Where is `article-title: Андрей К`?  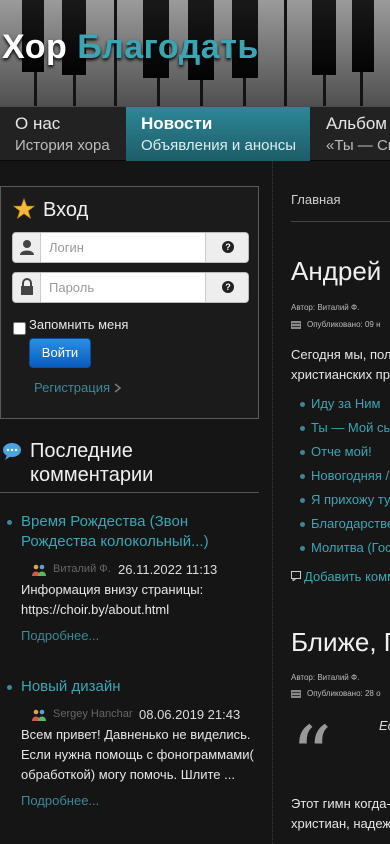
article-title: Андрей К is located at coordinates (340, 271).